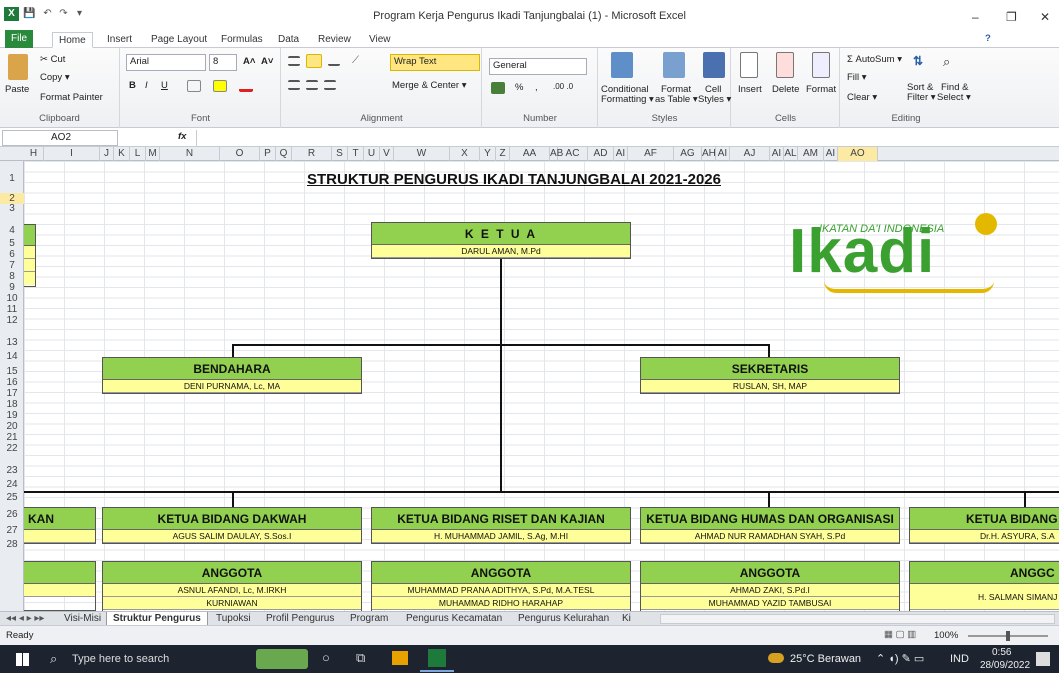 This screenshot has width=1059, height=673. I want to click on fill-button: Fill ▾, so click(857, 77).